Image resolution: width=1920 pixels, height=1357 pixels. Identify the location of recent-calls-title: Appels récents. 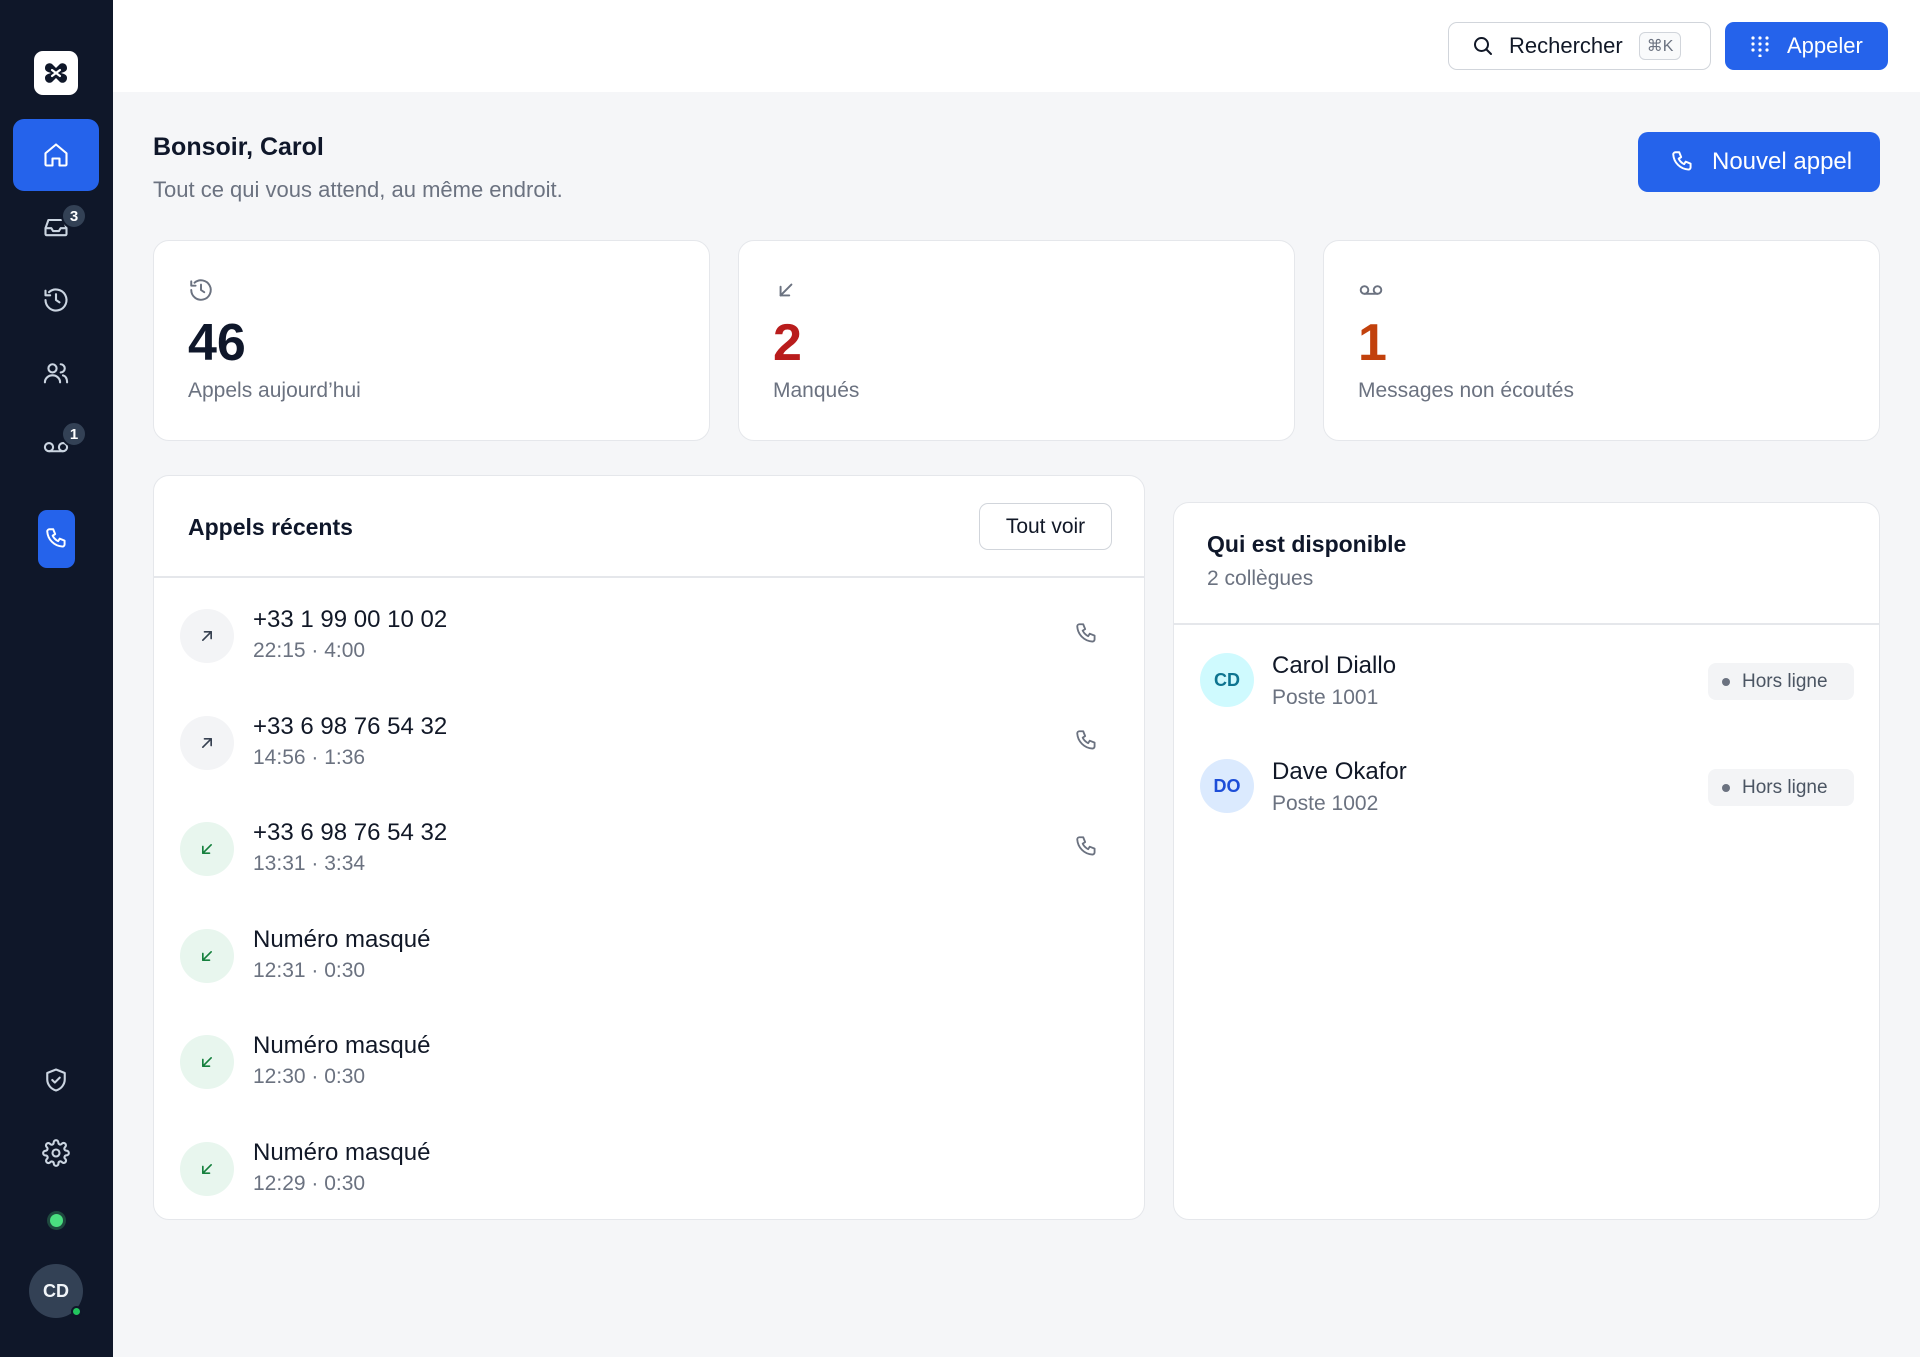
(270, 527).